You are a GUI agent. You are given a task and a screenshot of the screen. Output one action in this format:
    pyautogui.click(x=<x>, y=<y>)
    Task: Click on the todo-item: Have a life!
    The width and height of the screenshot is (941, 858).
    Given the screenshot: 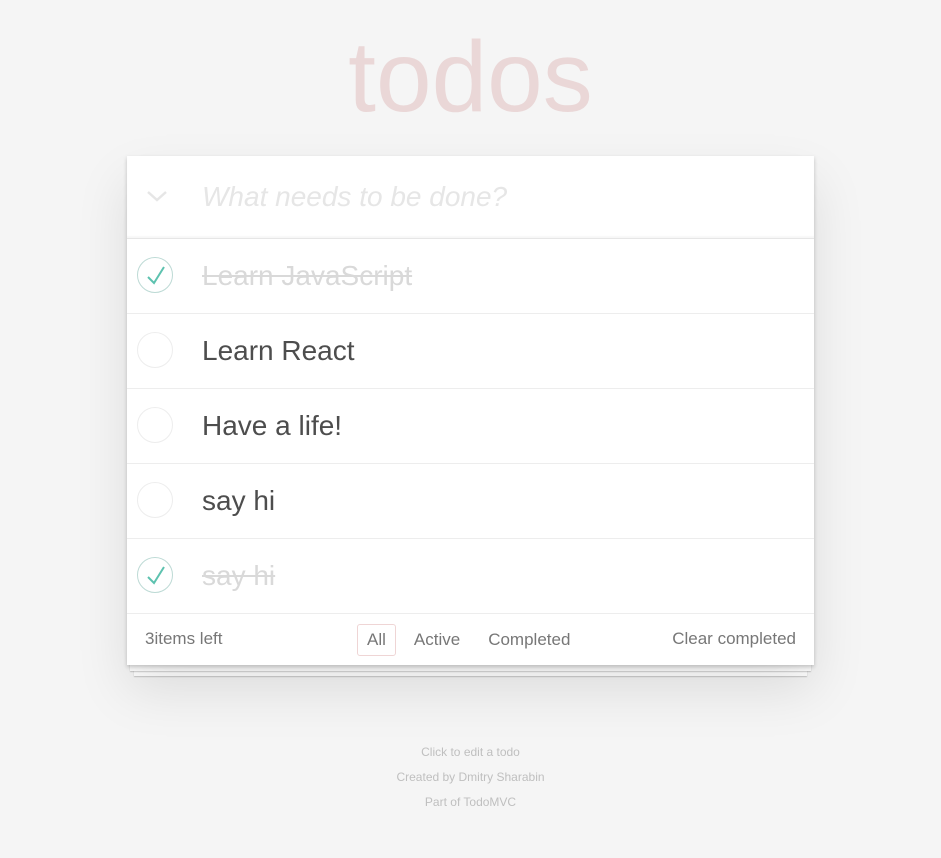 What is the action you would take?
    pyautogui.click(x=470, y=426)
    